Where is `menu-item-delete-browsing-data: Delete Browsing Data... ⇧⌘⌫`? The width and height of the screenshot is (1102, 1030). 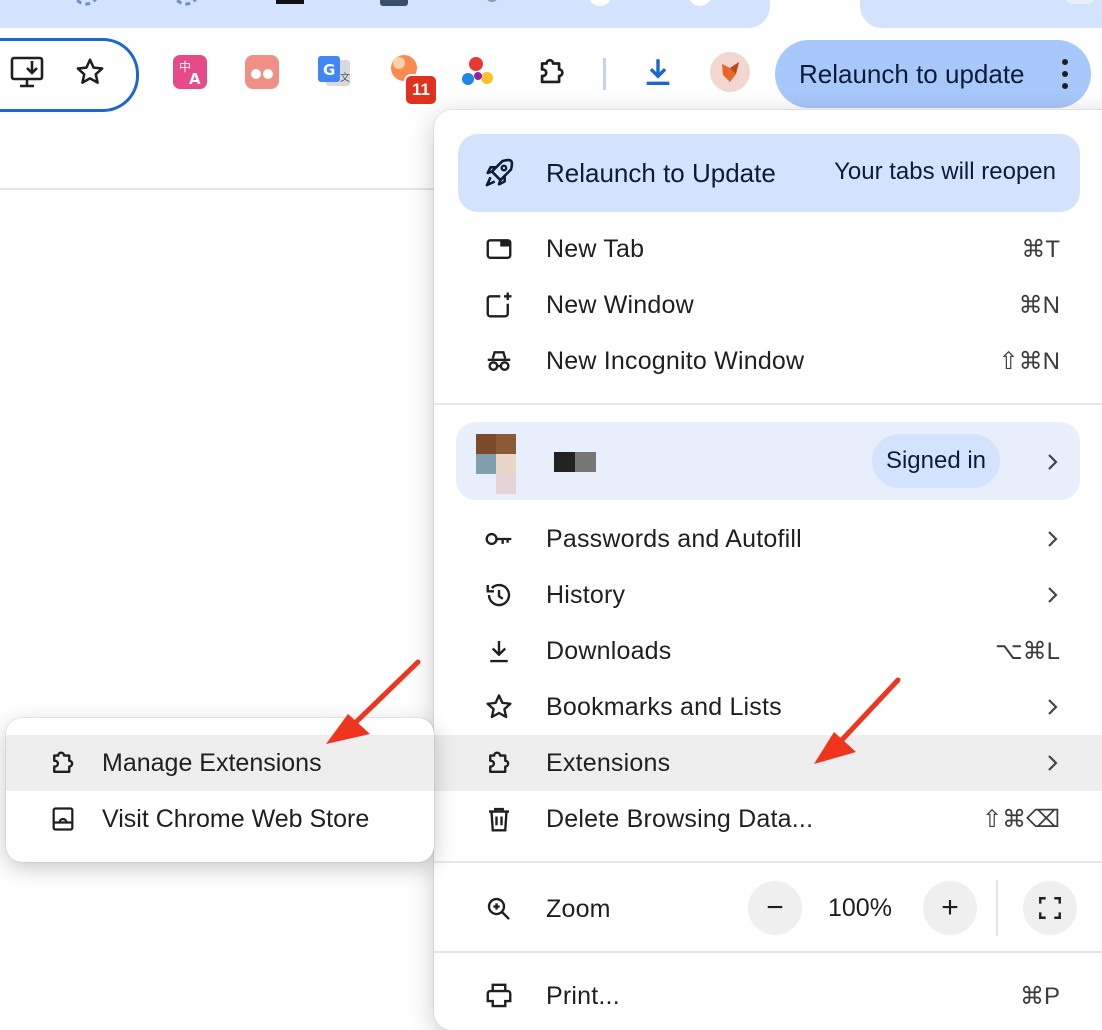
menu-item-delete-browsing-data: Delete Browsing Data... ⇧⌘⌫ is located at coordinates (768, 819).